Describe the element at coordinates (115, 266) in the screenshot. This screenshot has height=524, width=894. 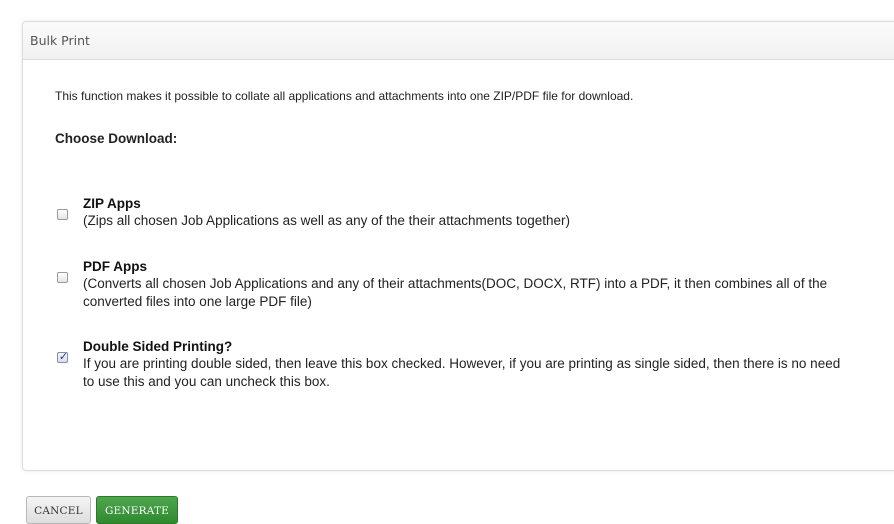
I see `pdf-apps-title: PDF Apps` at that location.